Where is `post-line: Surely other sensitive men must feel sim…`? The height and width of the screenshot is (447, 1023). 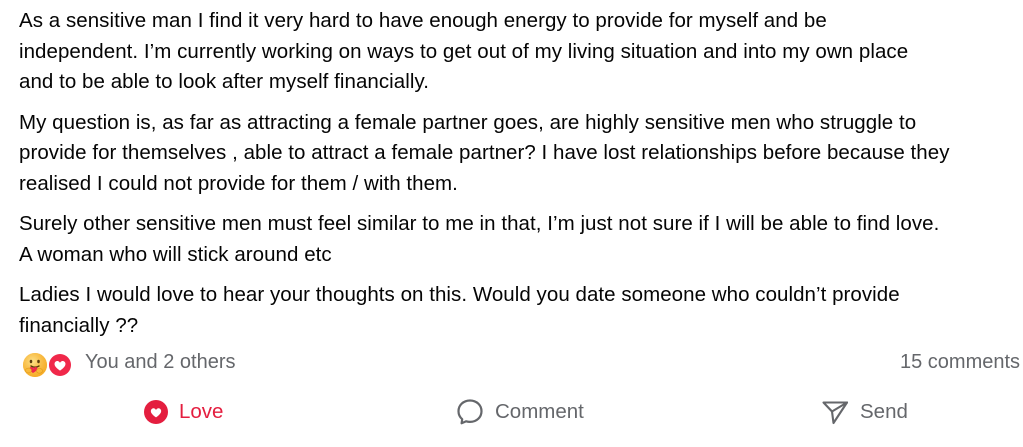 post-line: Surely other sensitive men must feel sim… is located at coordinates (479, 223).